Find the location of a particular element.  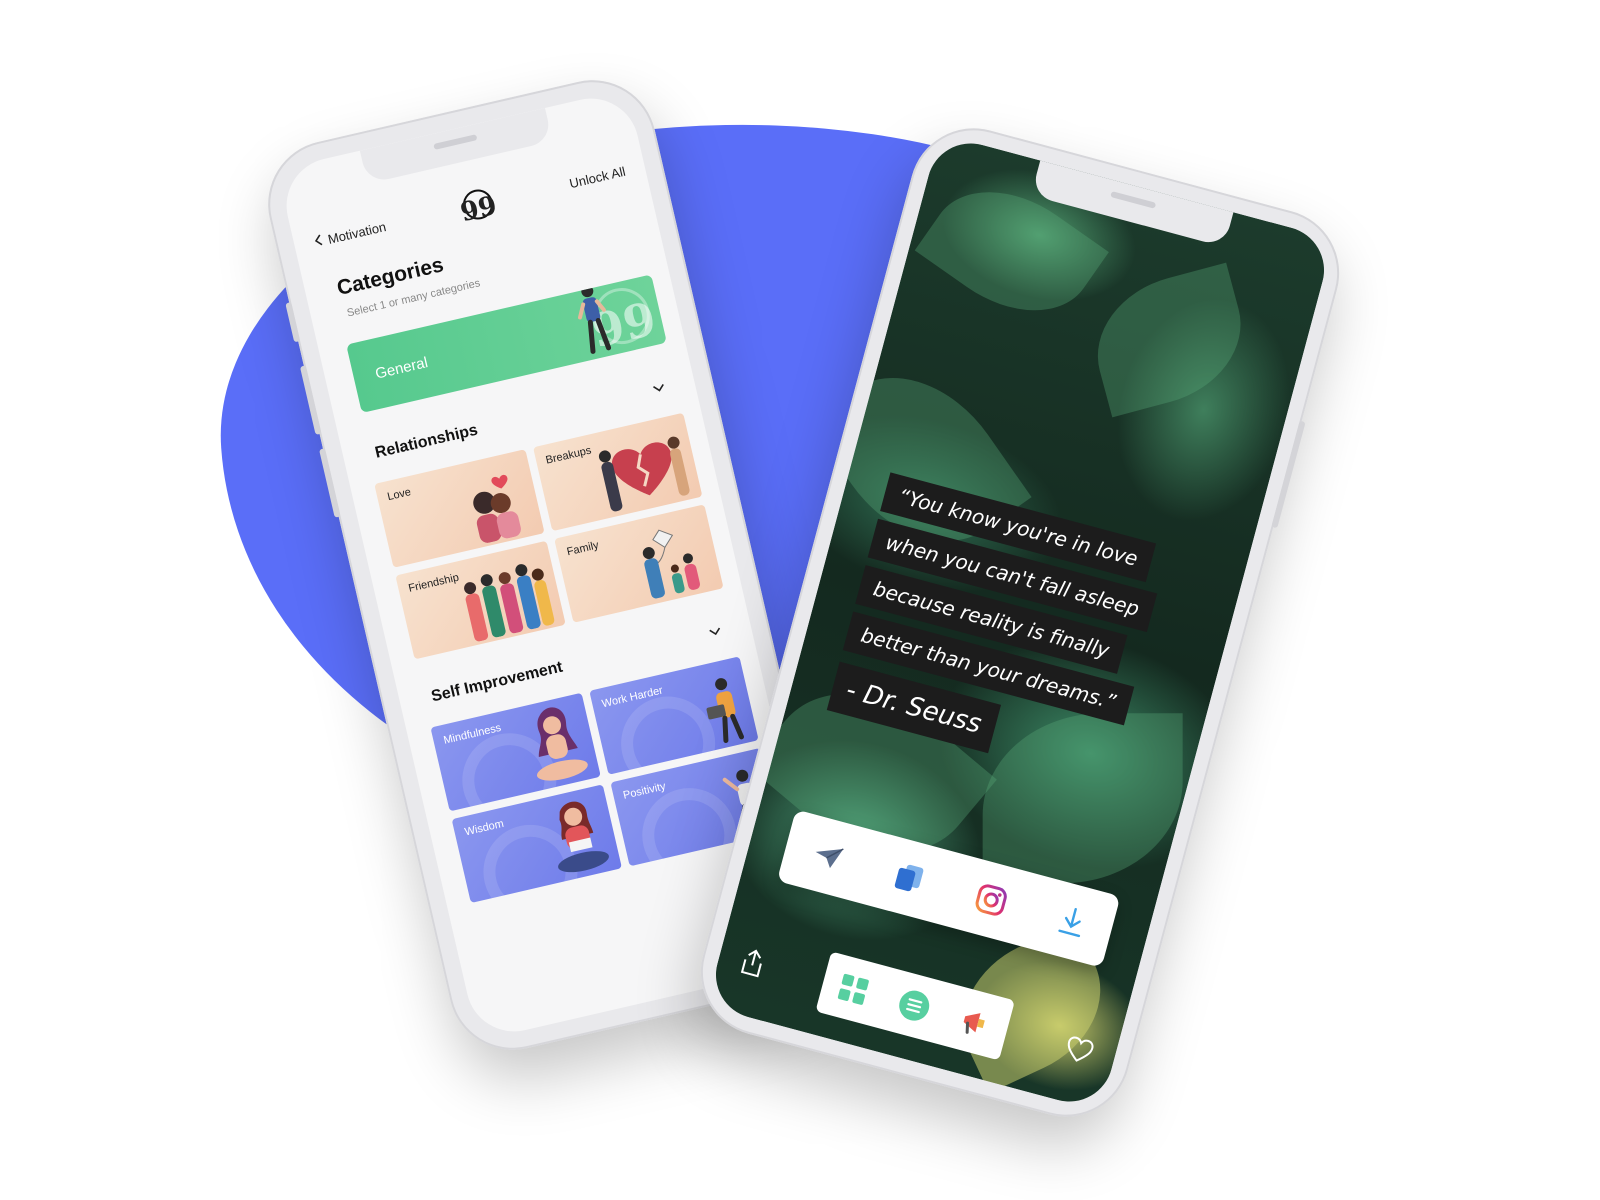

category-general-label: General is located at coordinates (401, 368).